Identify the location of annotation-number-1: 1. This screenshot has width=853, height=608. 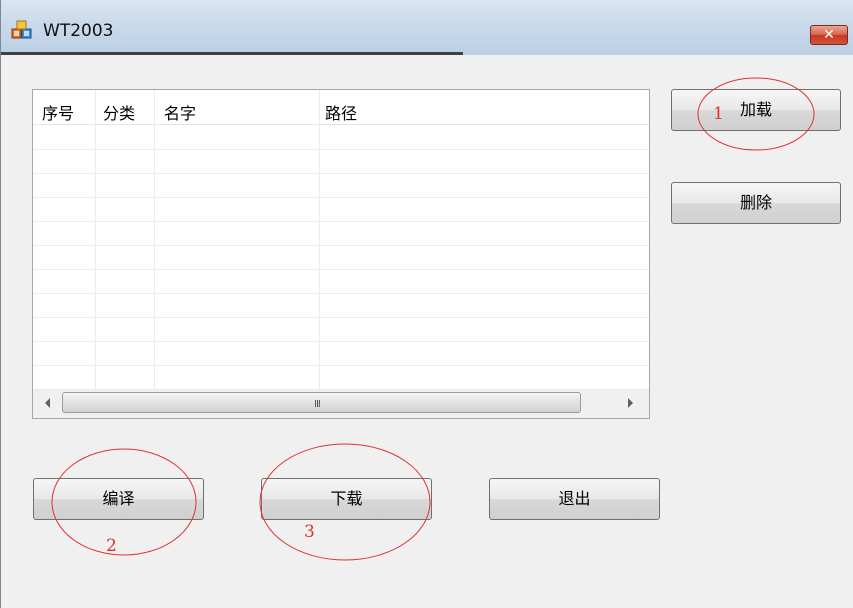
(718, 114).